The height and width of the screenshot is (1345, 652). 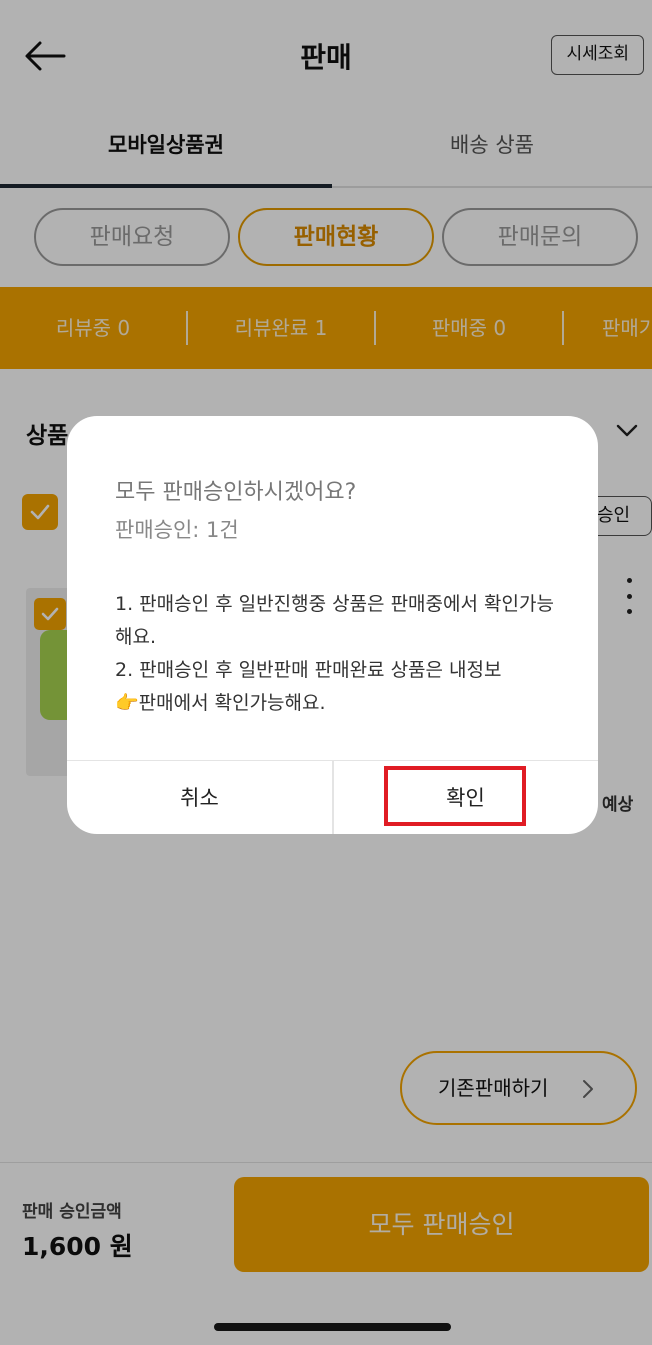 I want to click on dialog-message-line-2b: 👉판매에서 확인가능해요., so click(x=220, y=703).